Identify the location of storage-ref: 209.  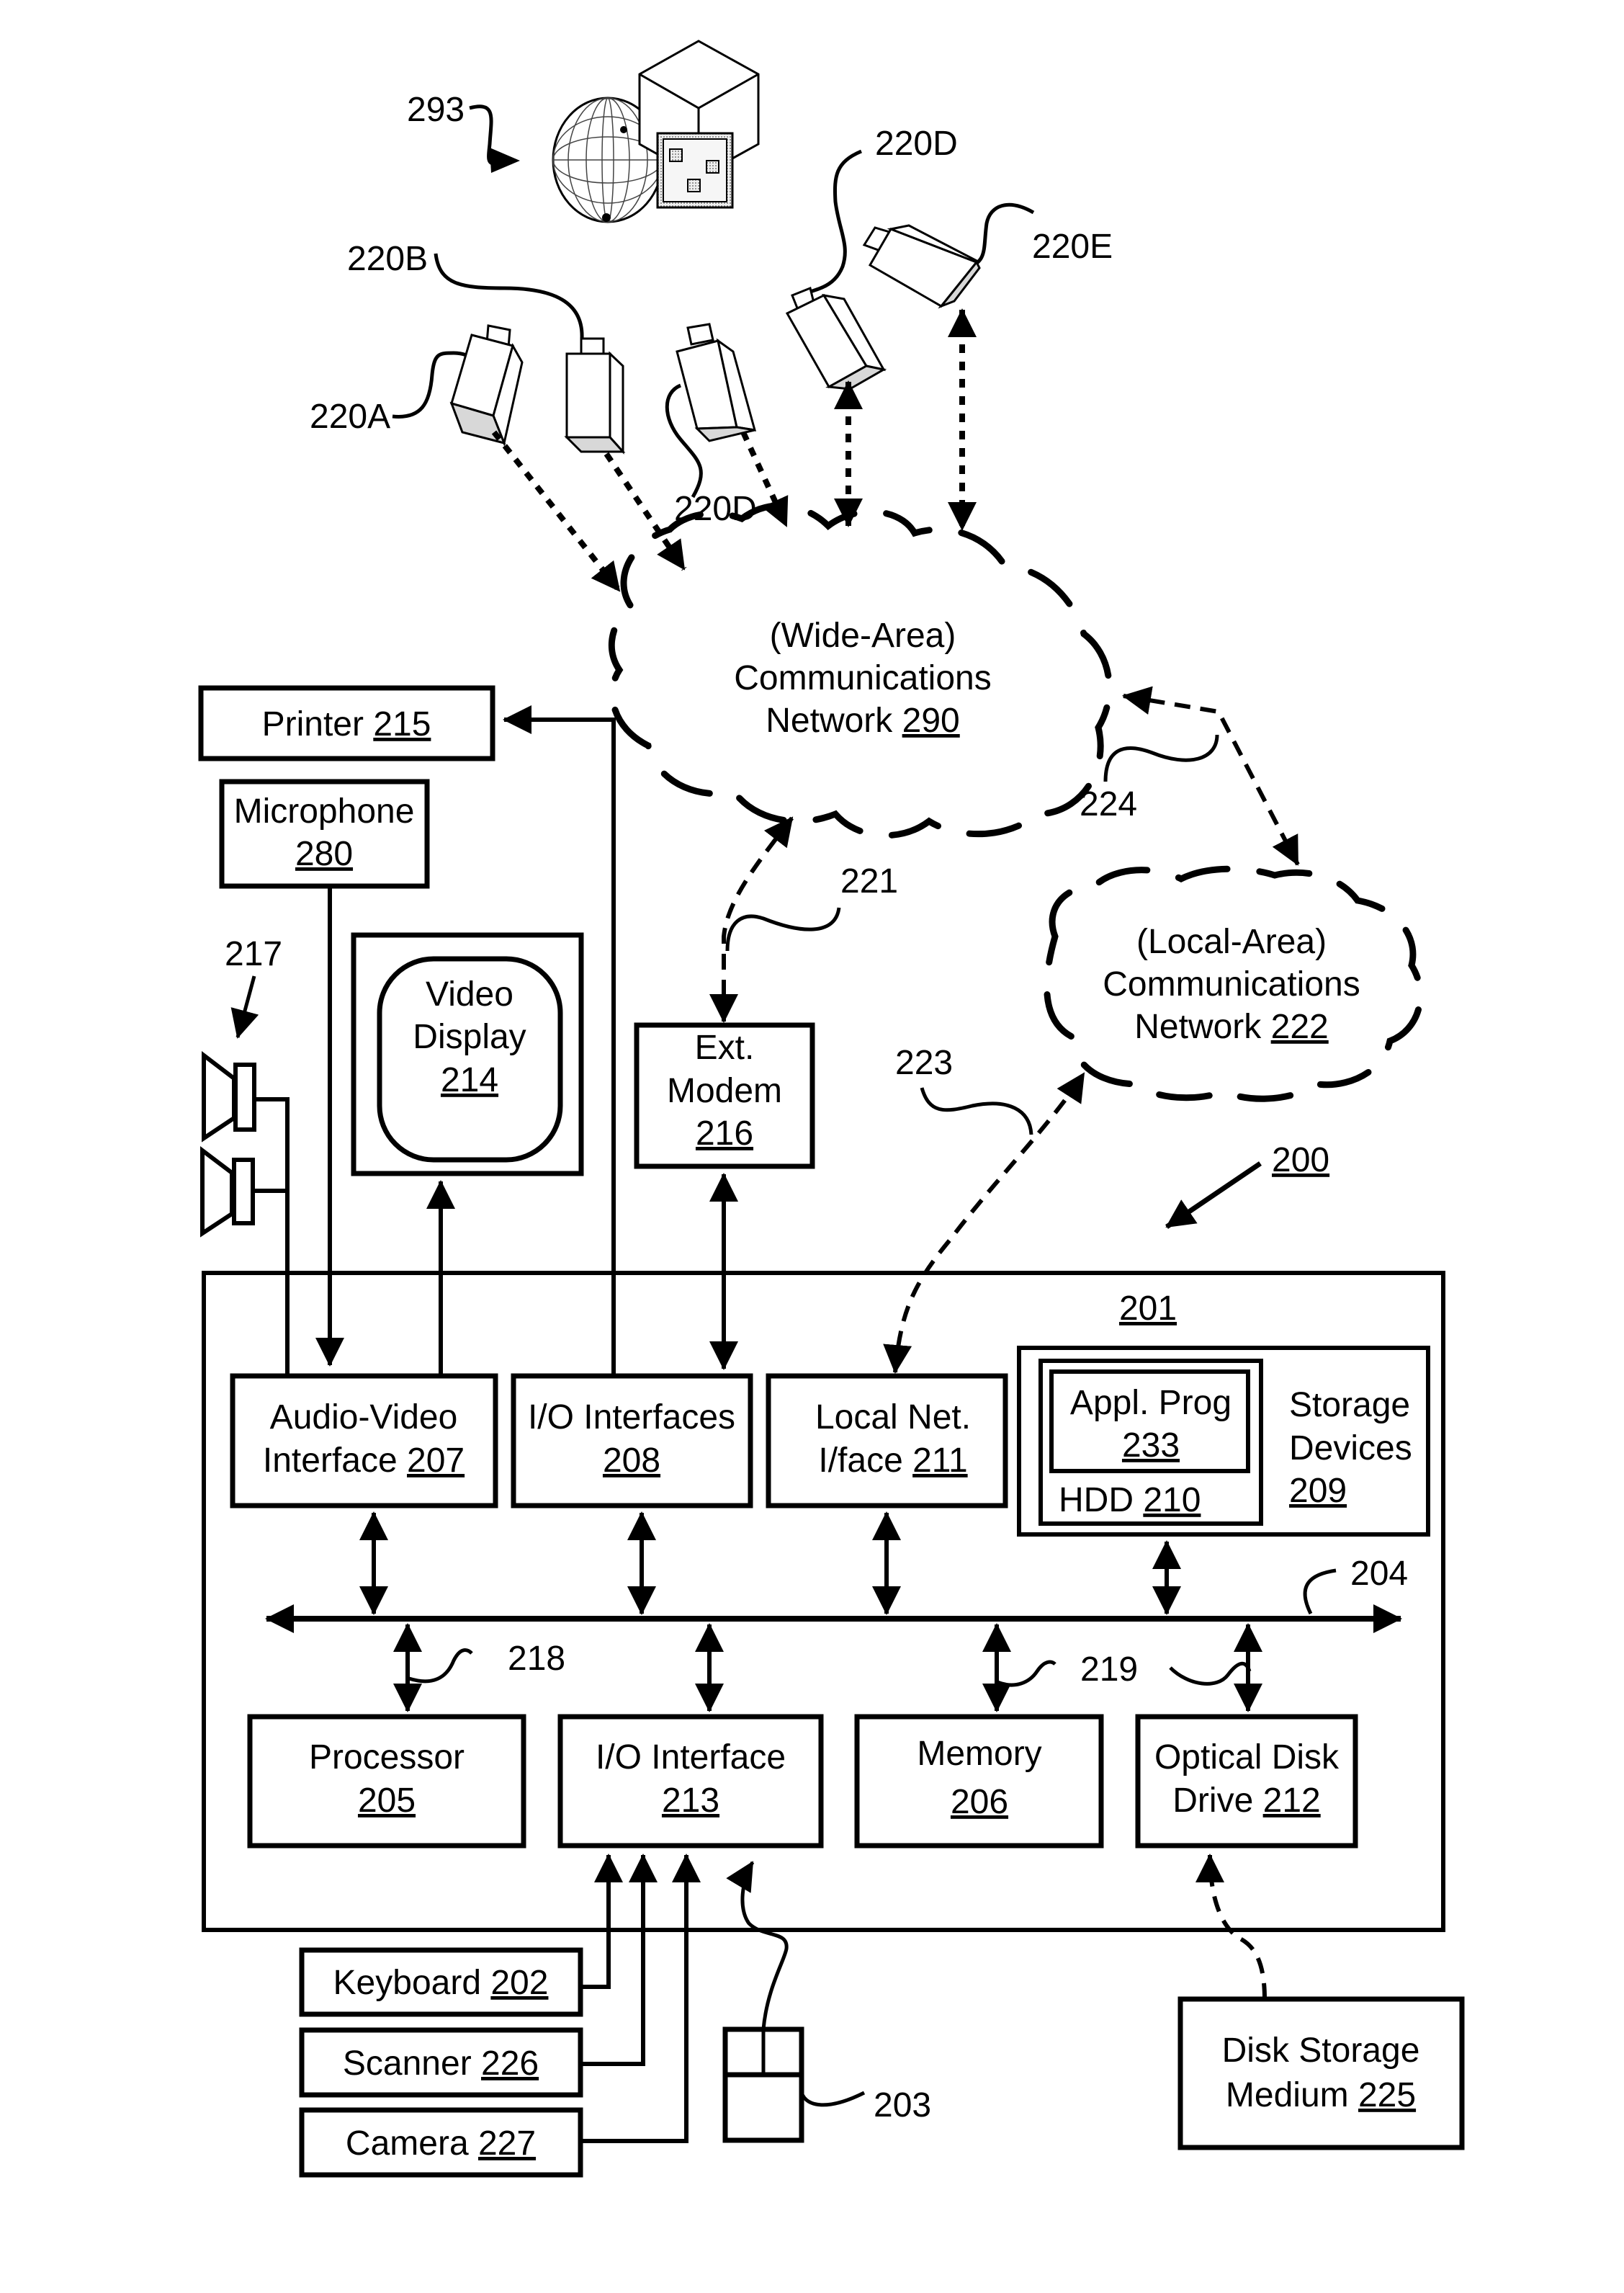
(1318, 1491).